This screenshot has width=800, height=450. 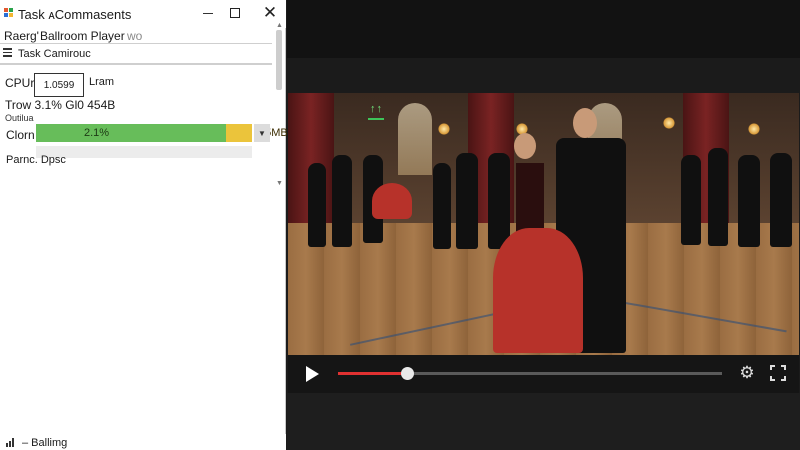 What do you see at coordinates (538, 290) in the screenshot?
I see `dancer-dress` at bounding box center [538, 290].